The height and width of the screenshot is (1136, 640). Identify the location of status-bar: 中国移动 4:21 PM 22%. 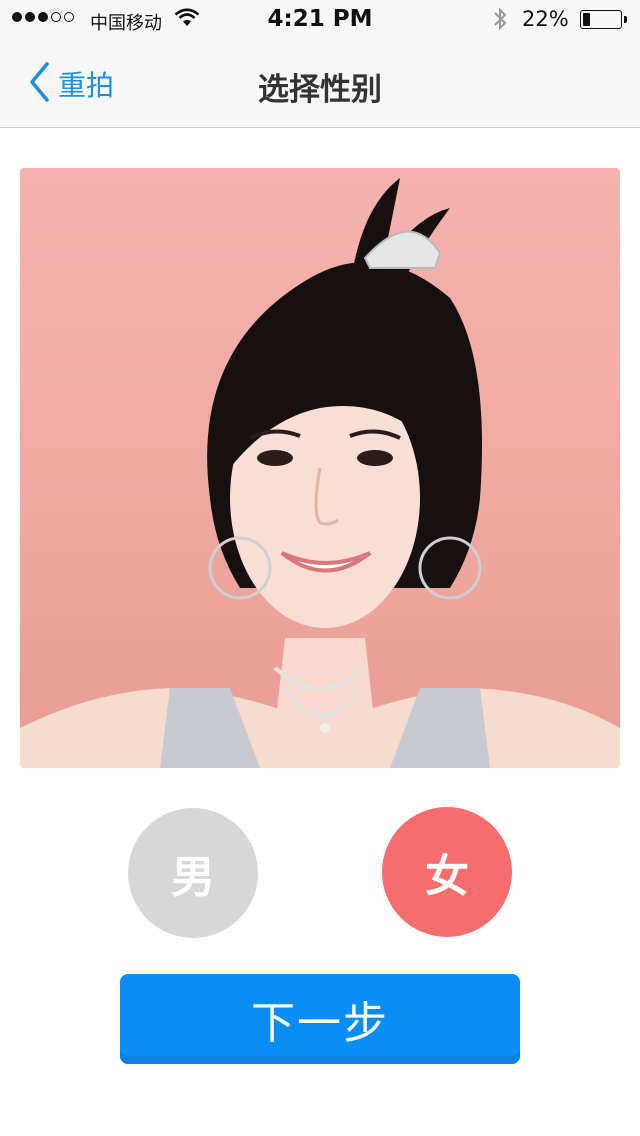
(320, 20).